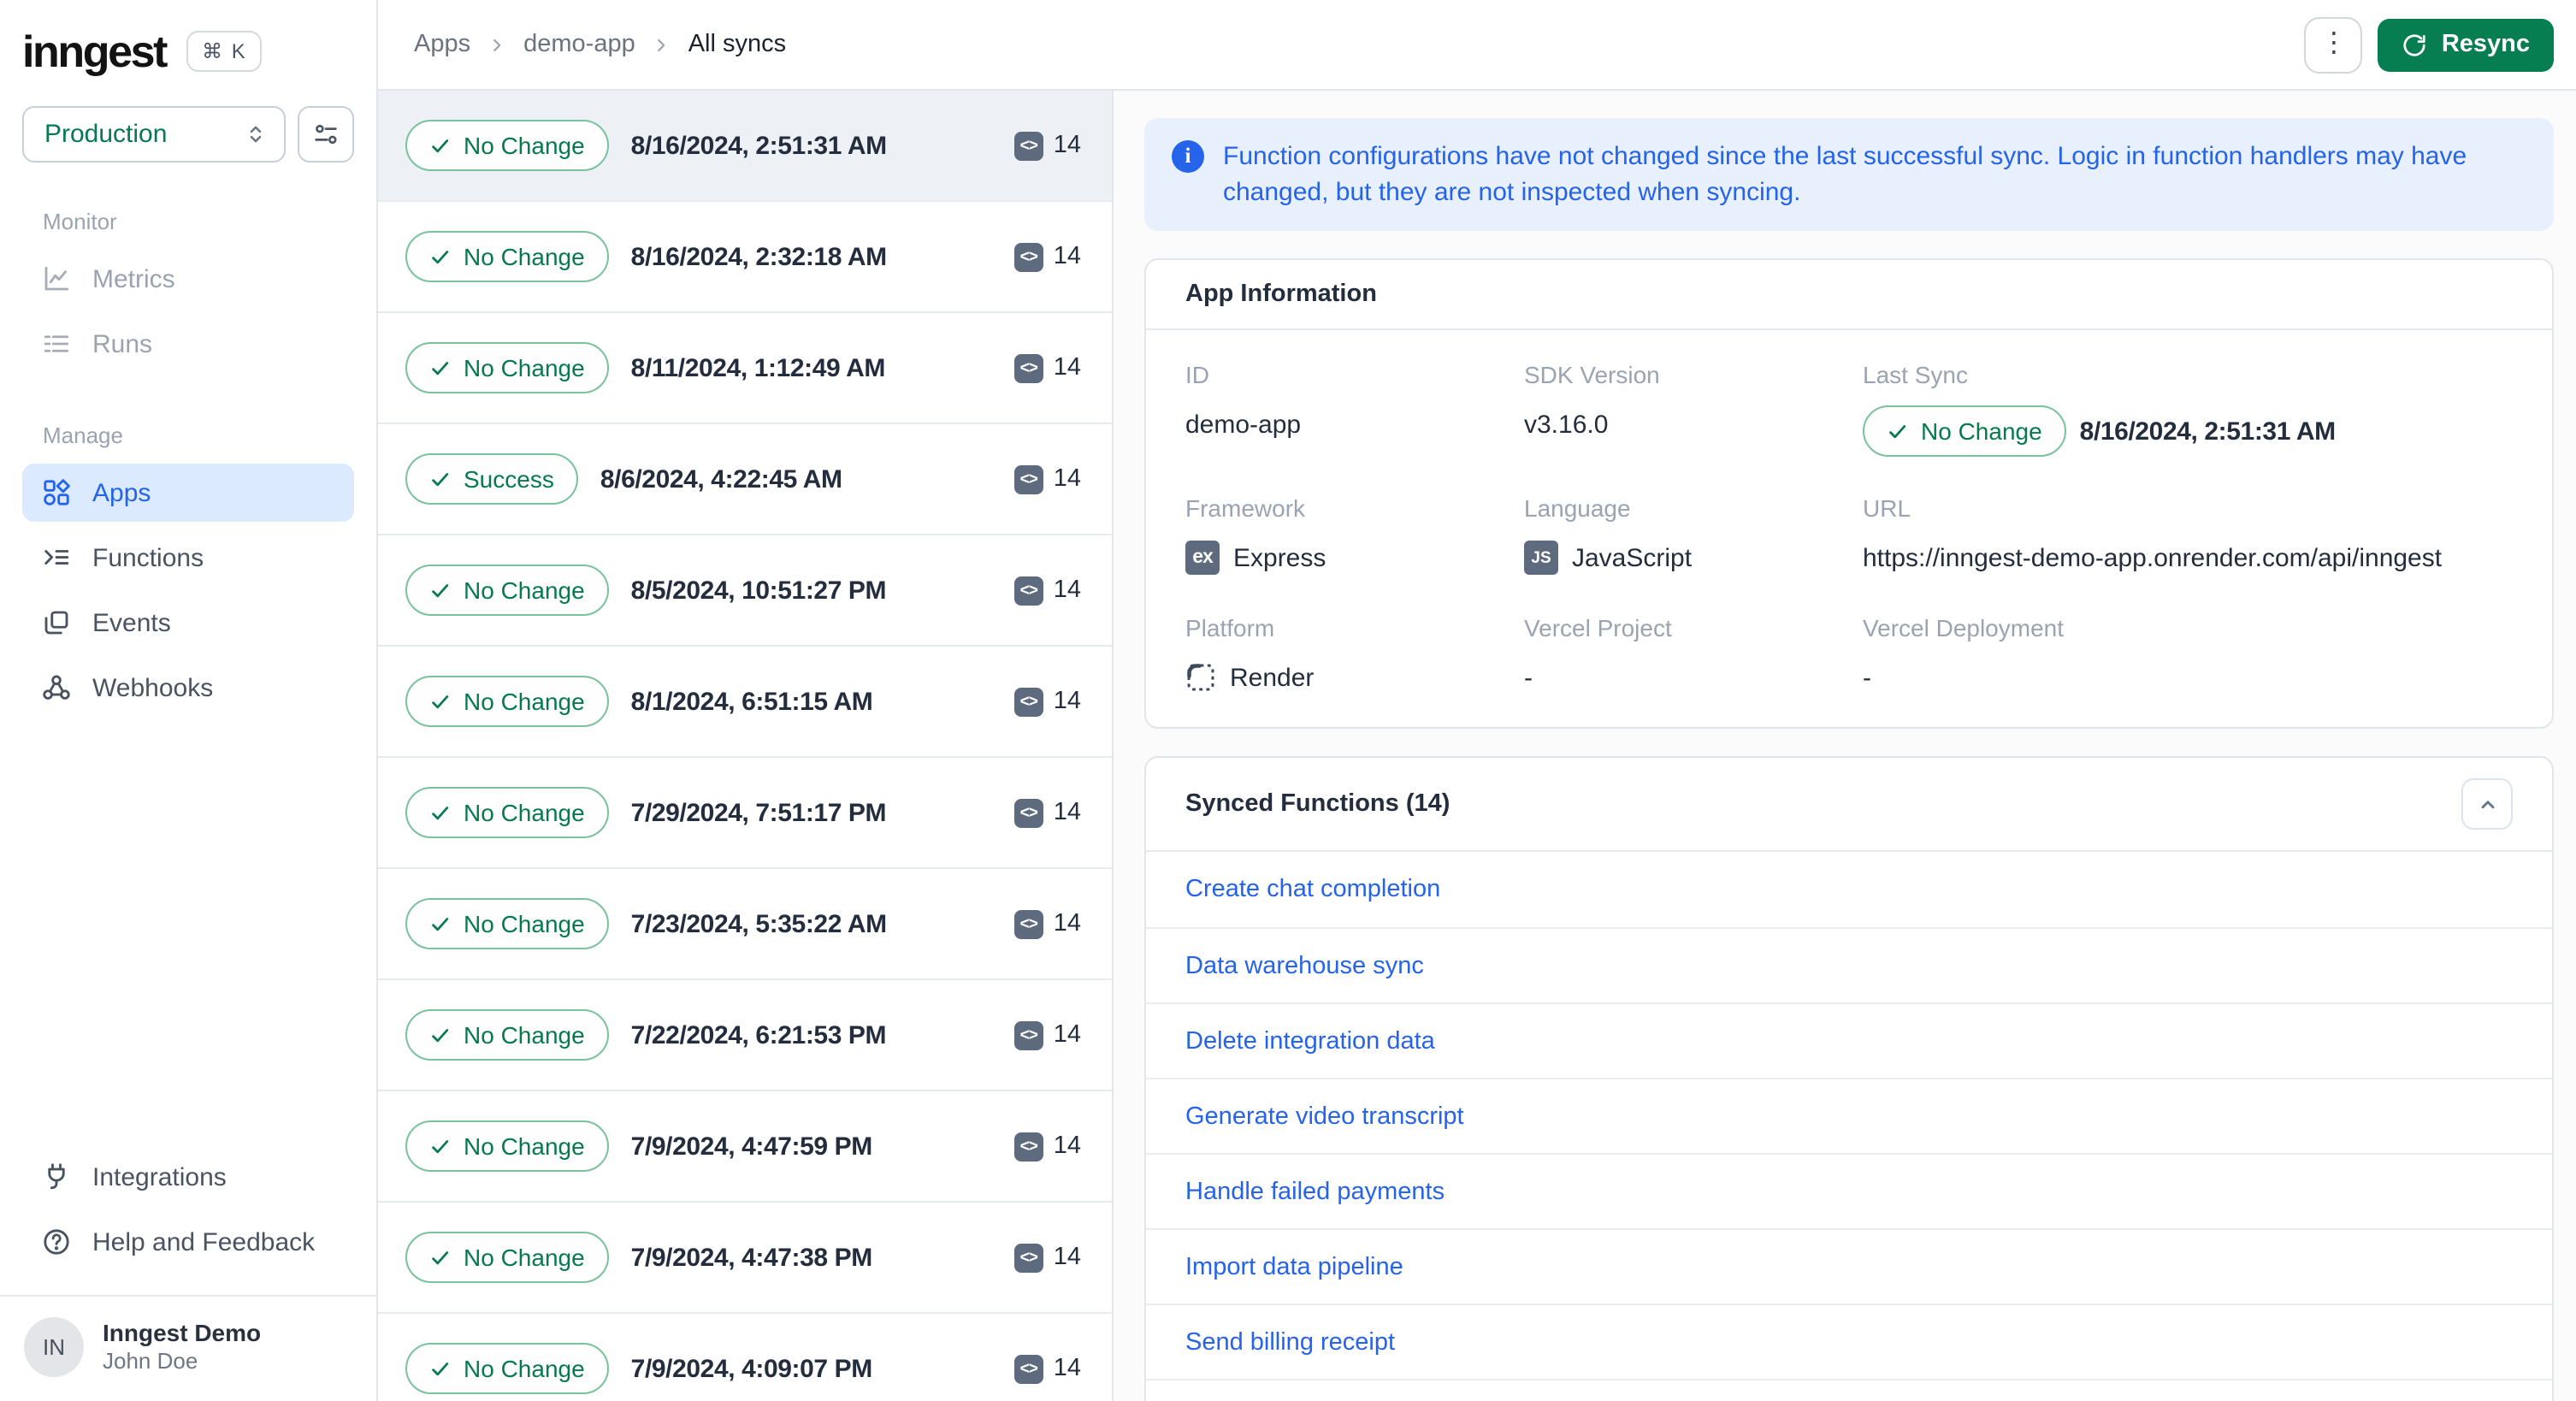 This screenshot has height=1401, width=2576. Describe the element at coordinates (1964, 627) in the screenshot. I see `field-label: Vercel Deployment` at that location.